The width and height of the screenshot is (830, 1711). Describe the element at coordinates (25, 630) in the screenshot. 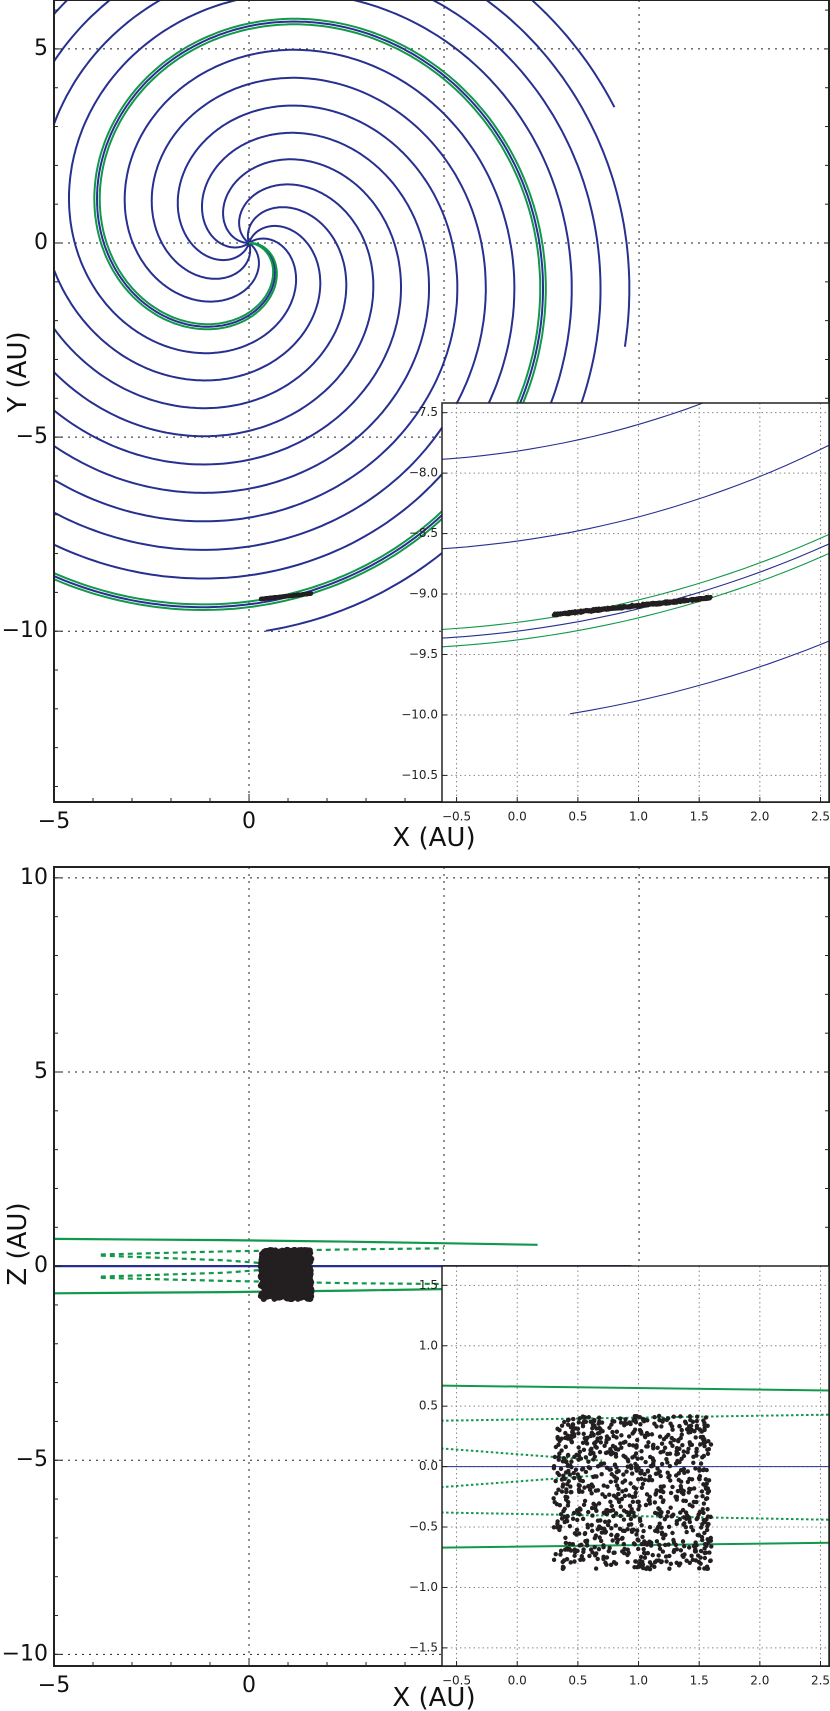

I see `y-tick-label: −10` at that location.